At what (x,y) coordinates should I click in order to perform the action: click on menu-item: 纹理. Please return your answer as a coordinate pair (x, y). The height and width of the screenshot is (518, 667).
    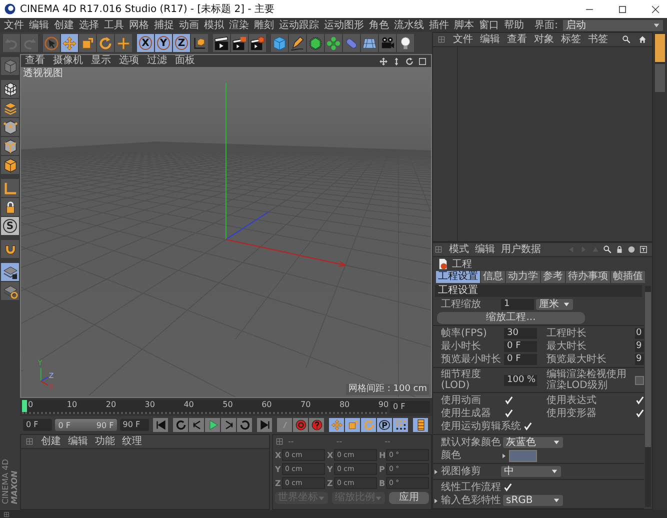
    Looking at the image, I should click on (132, 442).